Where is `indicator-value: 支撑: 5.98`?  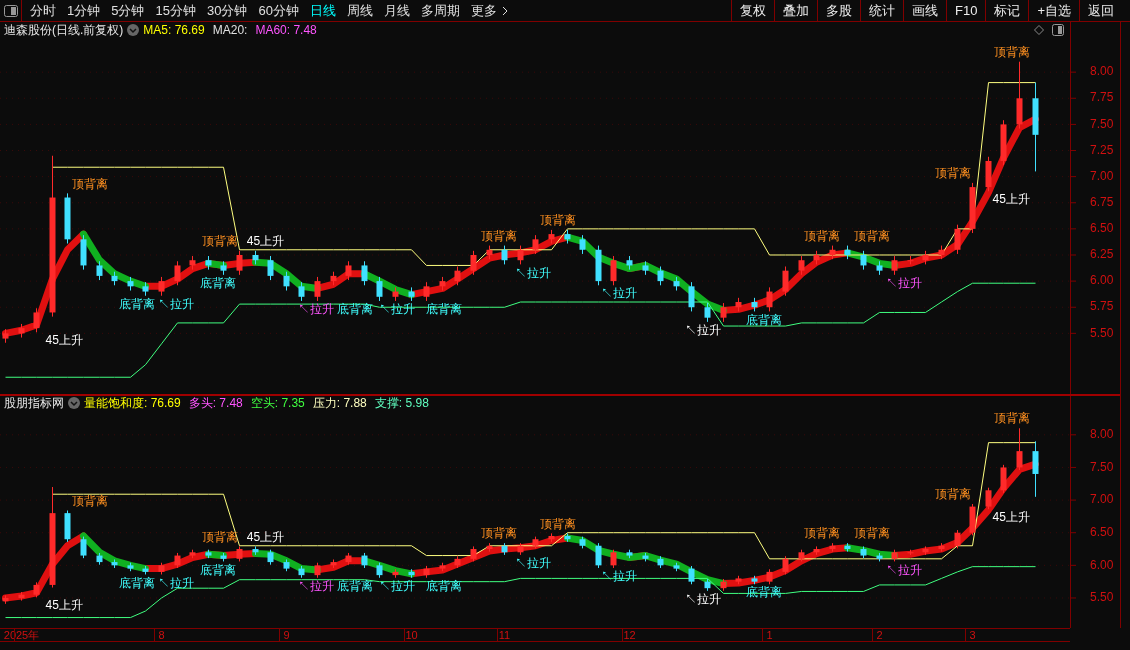
indicator-value: 支撑: 5.98 is located at coordinates (401, 403).